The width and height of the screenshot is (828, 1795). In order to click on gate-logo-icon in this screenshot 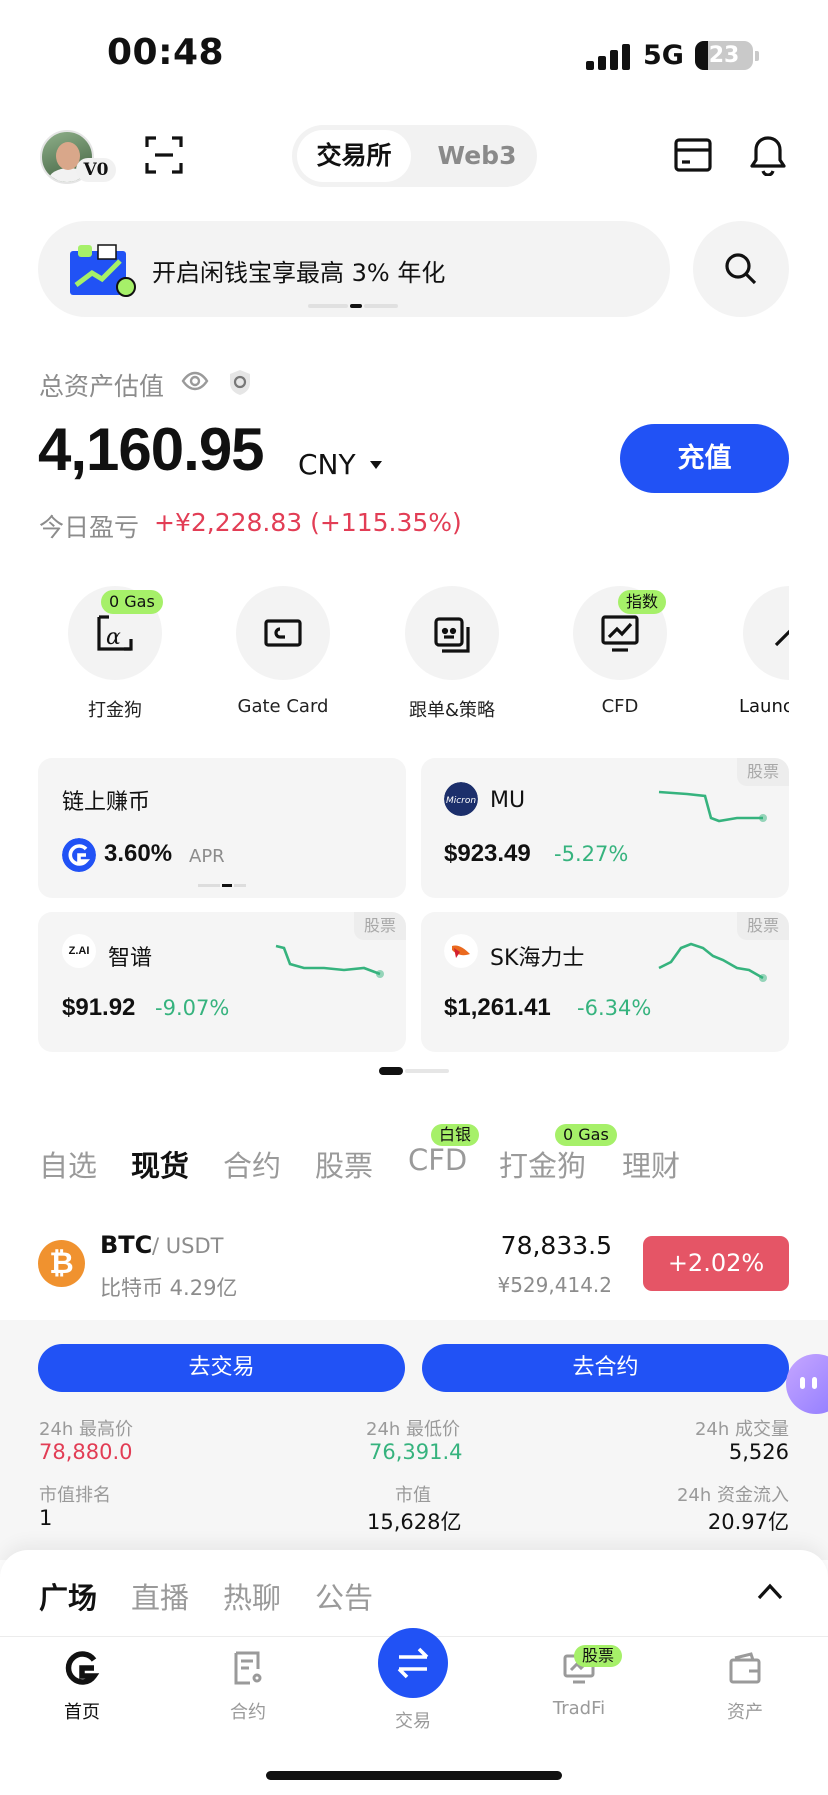, I will do `click(79, 855)`.